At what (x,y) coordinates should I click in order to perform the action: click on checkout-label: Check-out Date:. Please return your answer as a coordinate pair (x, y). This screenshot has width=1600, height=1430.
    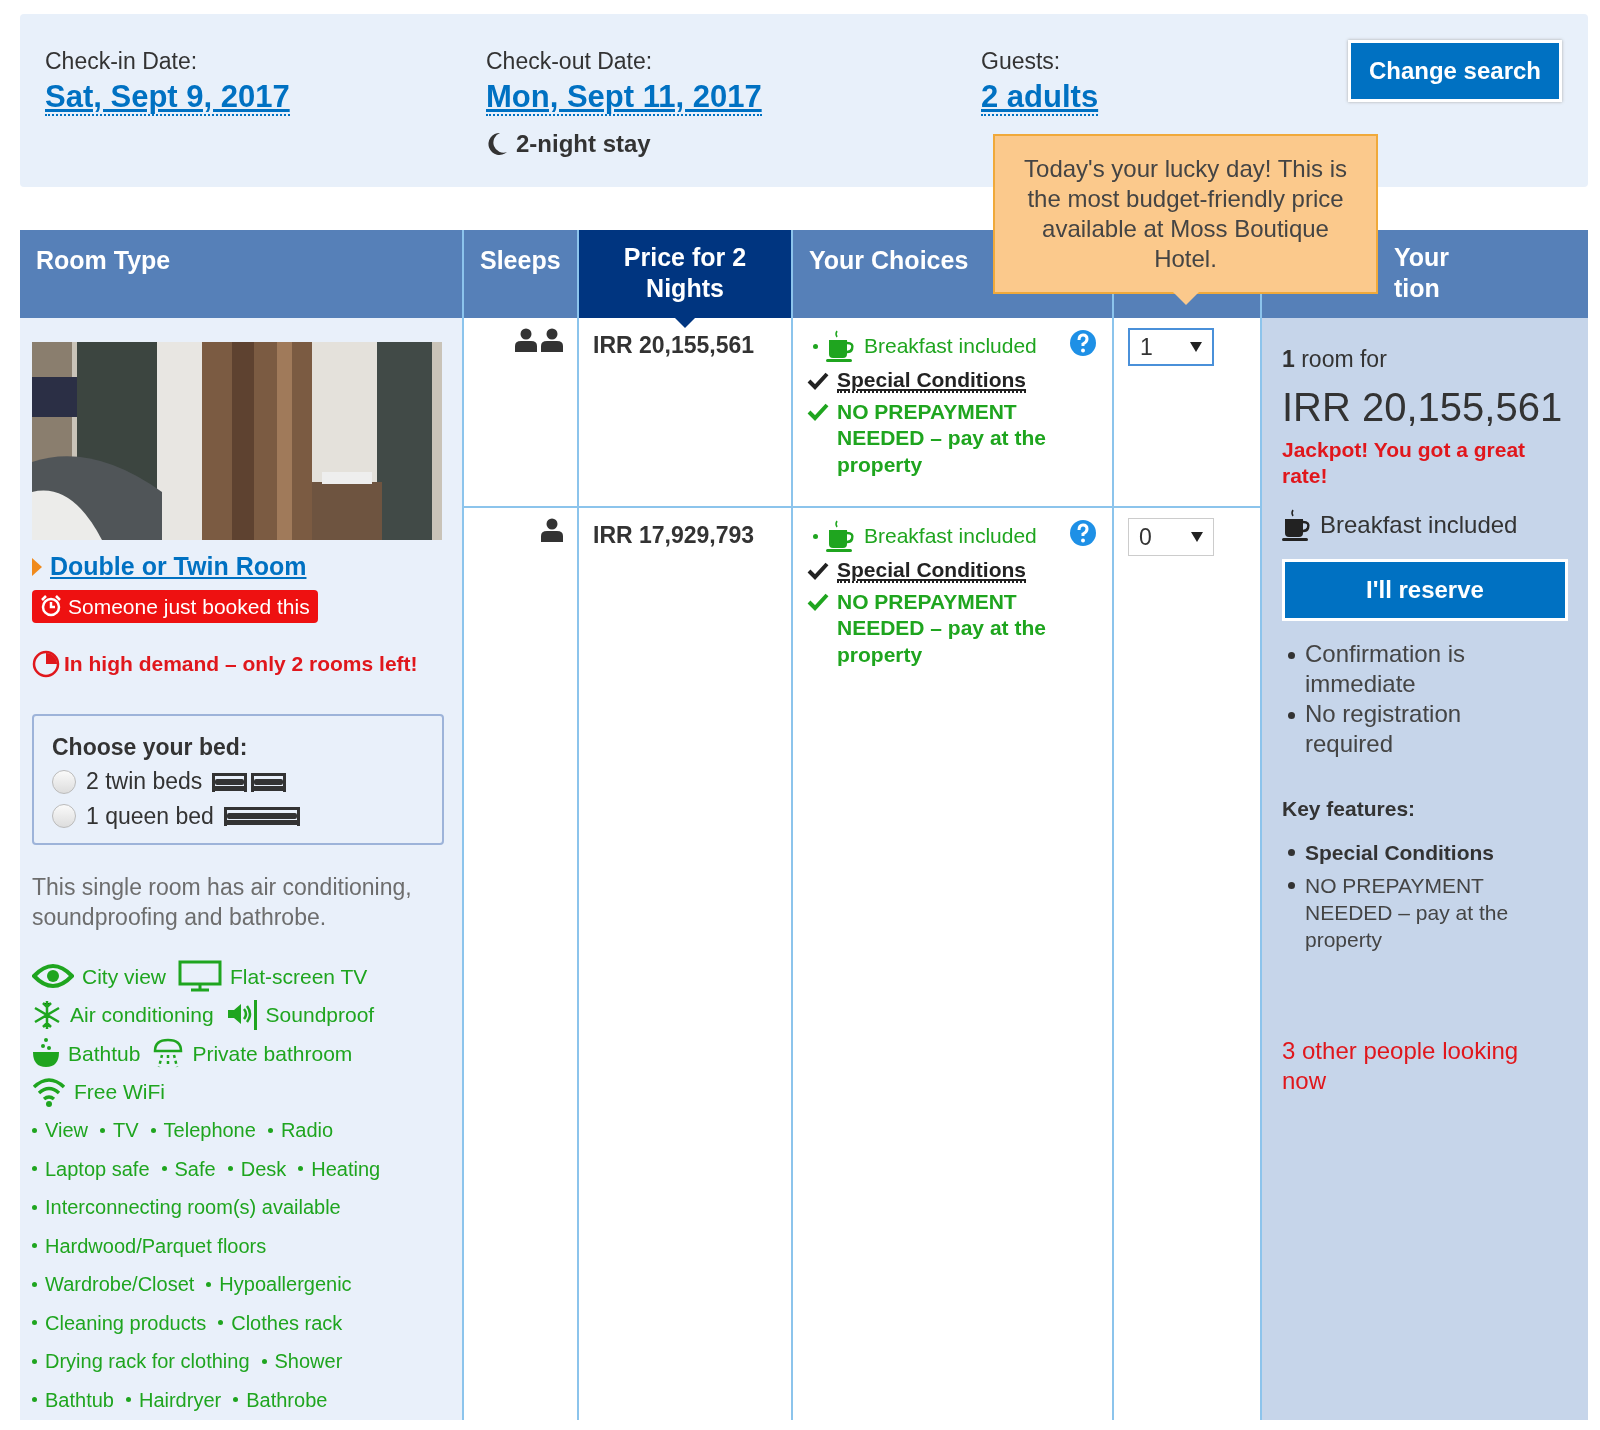
    Looking at the image, I should click on (570, 61).